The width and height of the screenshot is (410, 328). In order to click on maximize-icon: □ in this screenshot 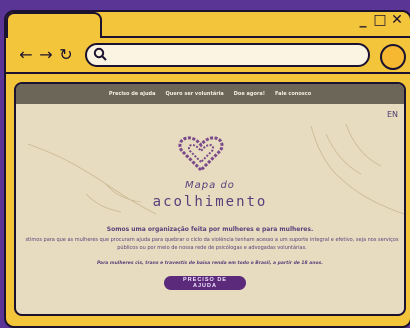, I will do `click(380, 20)`.